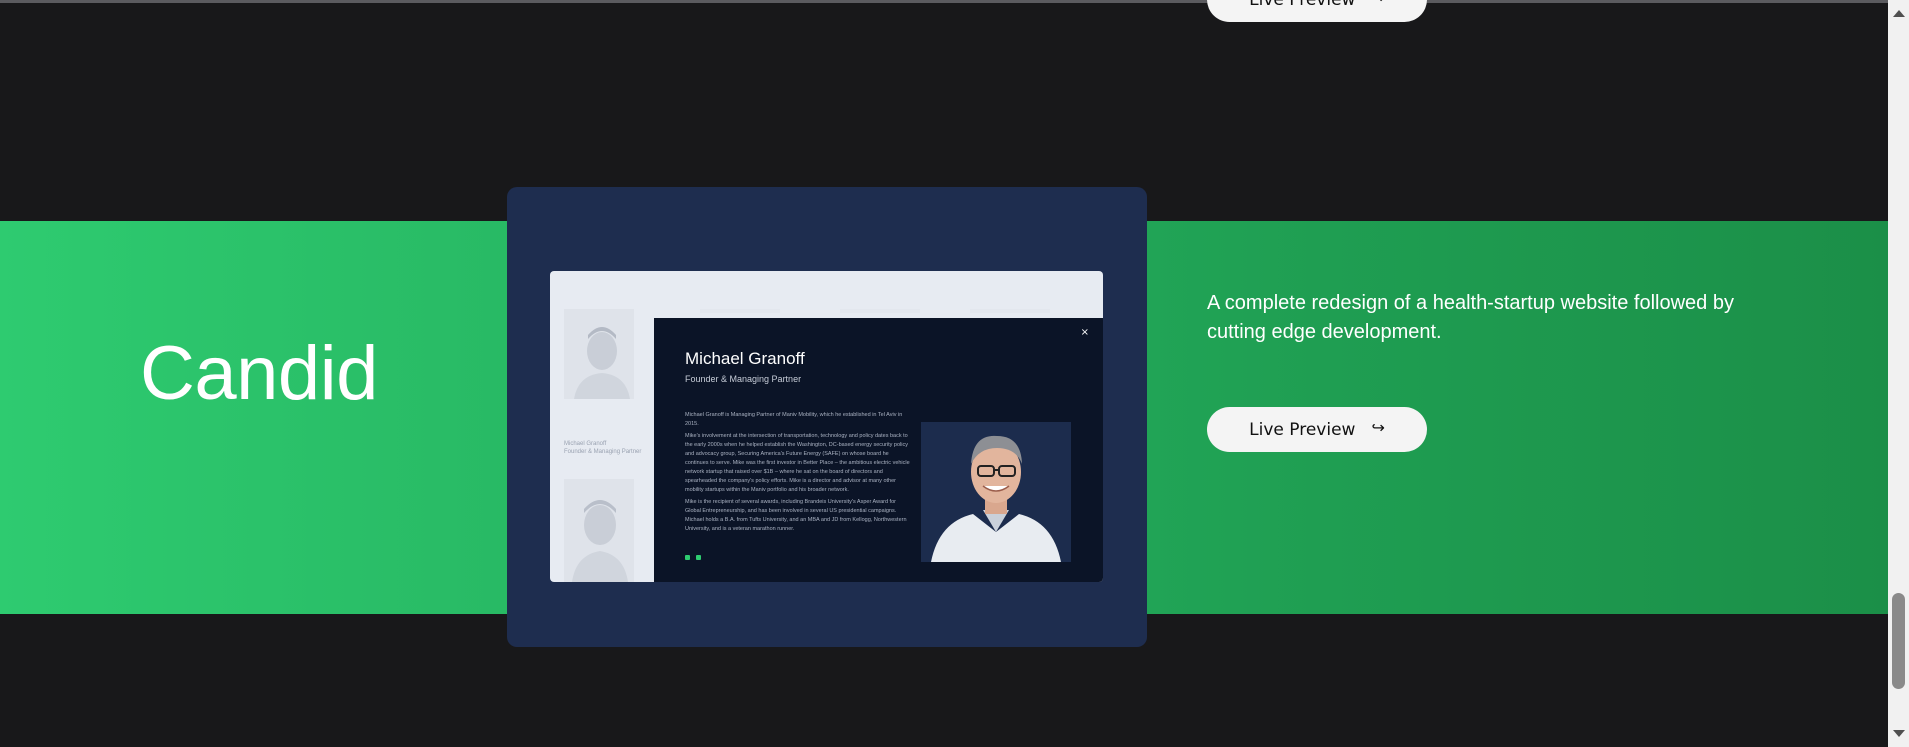  I want to click on live-preview-button: Live Preview ↪, so click(1317, 429).